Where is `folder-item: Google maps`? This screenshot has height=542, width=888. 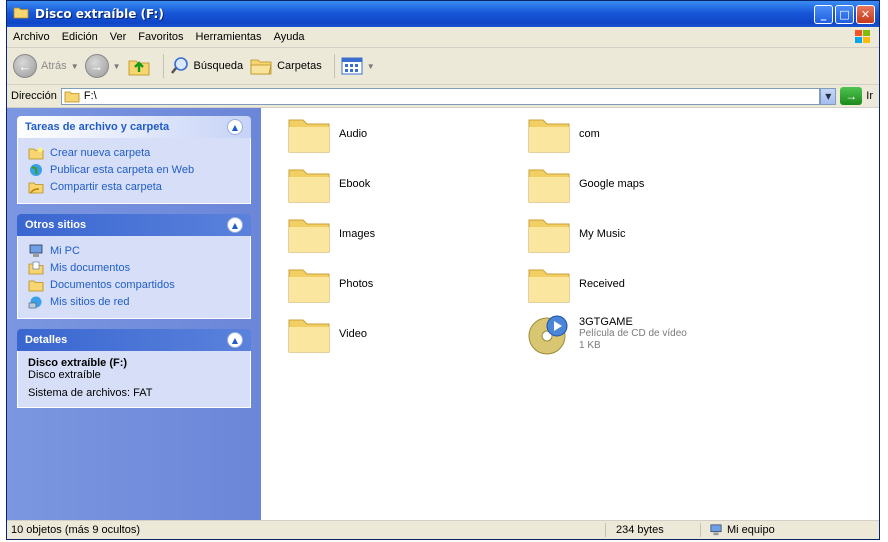 folder-item: Google maps is located at coordinates (585, 184).